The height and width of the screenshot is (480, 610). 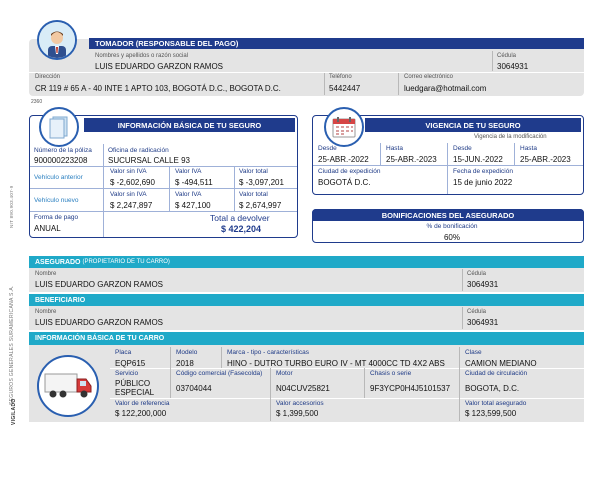 What do you see at coordinates (491, 413) in the screenshot?
I see `valor-total-value: $ 123,599,500` at bounding box center [491, 413].